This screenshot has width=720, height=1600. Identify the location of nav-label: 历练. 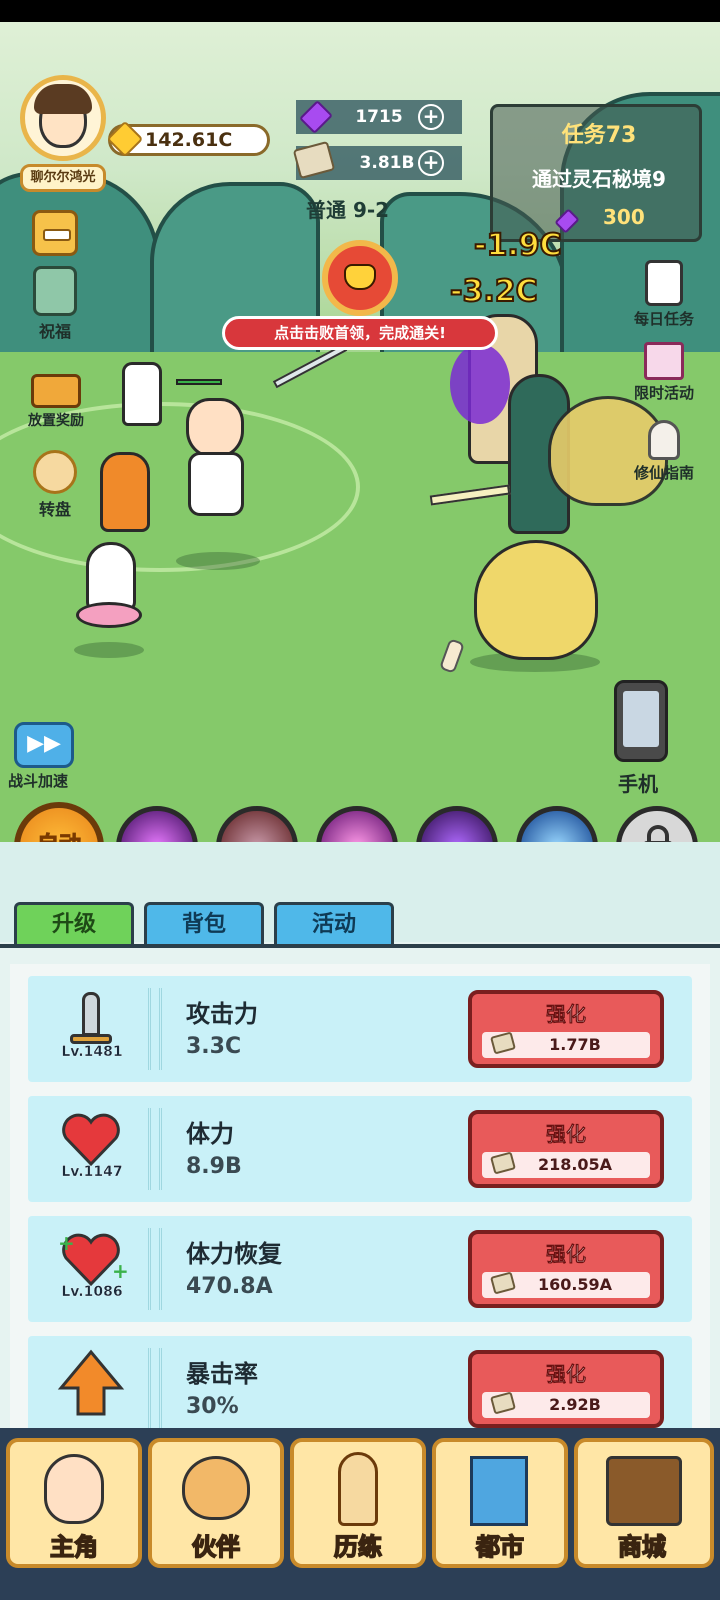
(358, 1547).